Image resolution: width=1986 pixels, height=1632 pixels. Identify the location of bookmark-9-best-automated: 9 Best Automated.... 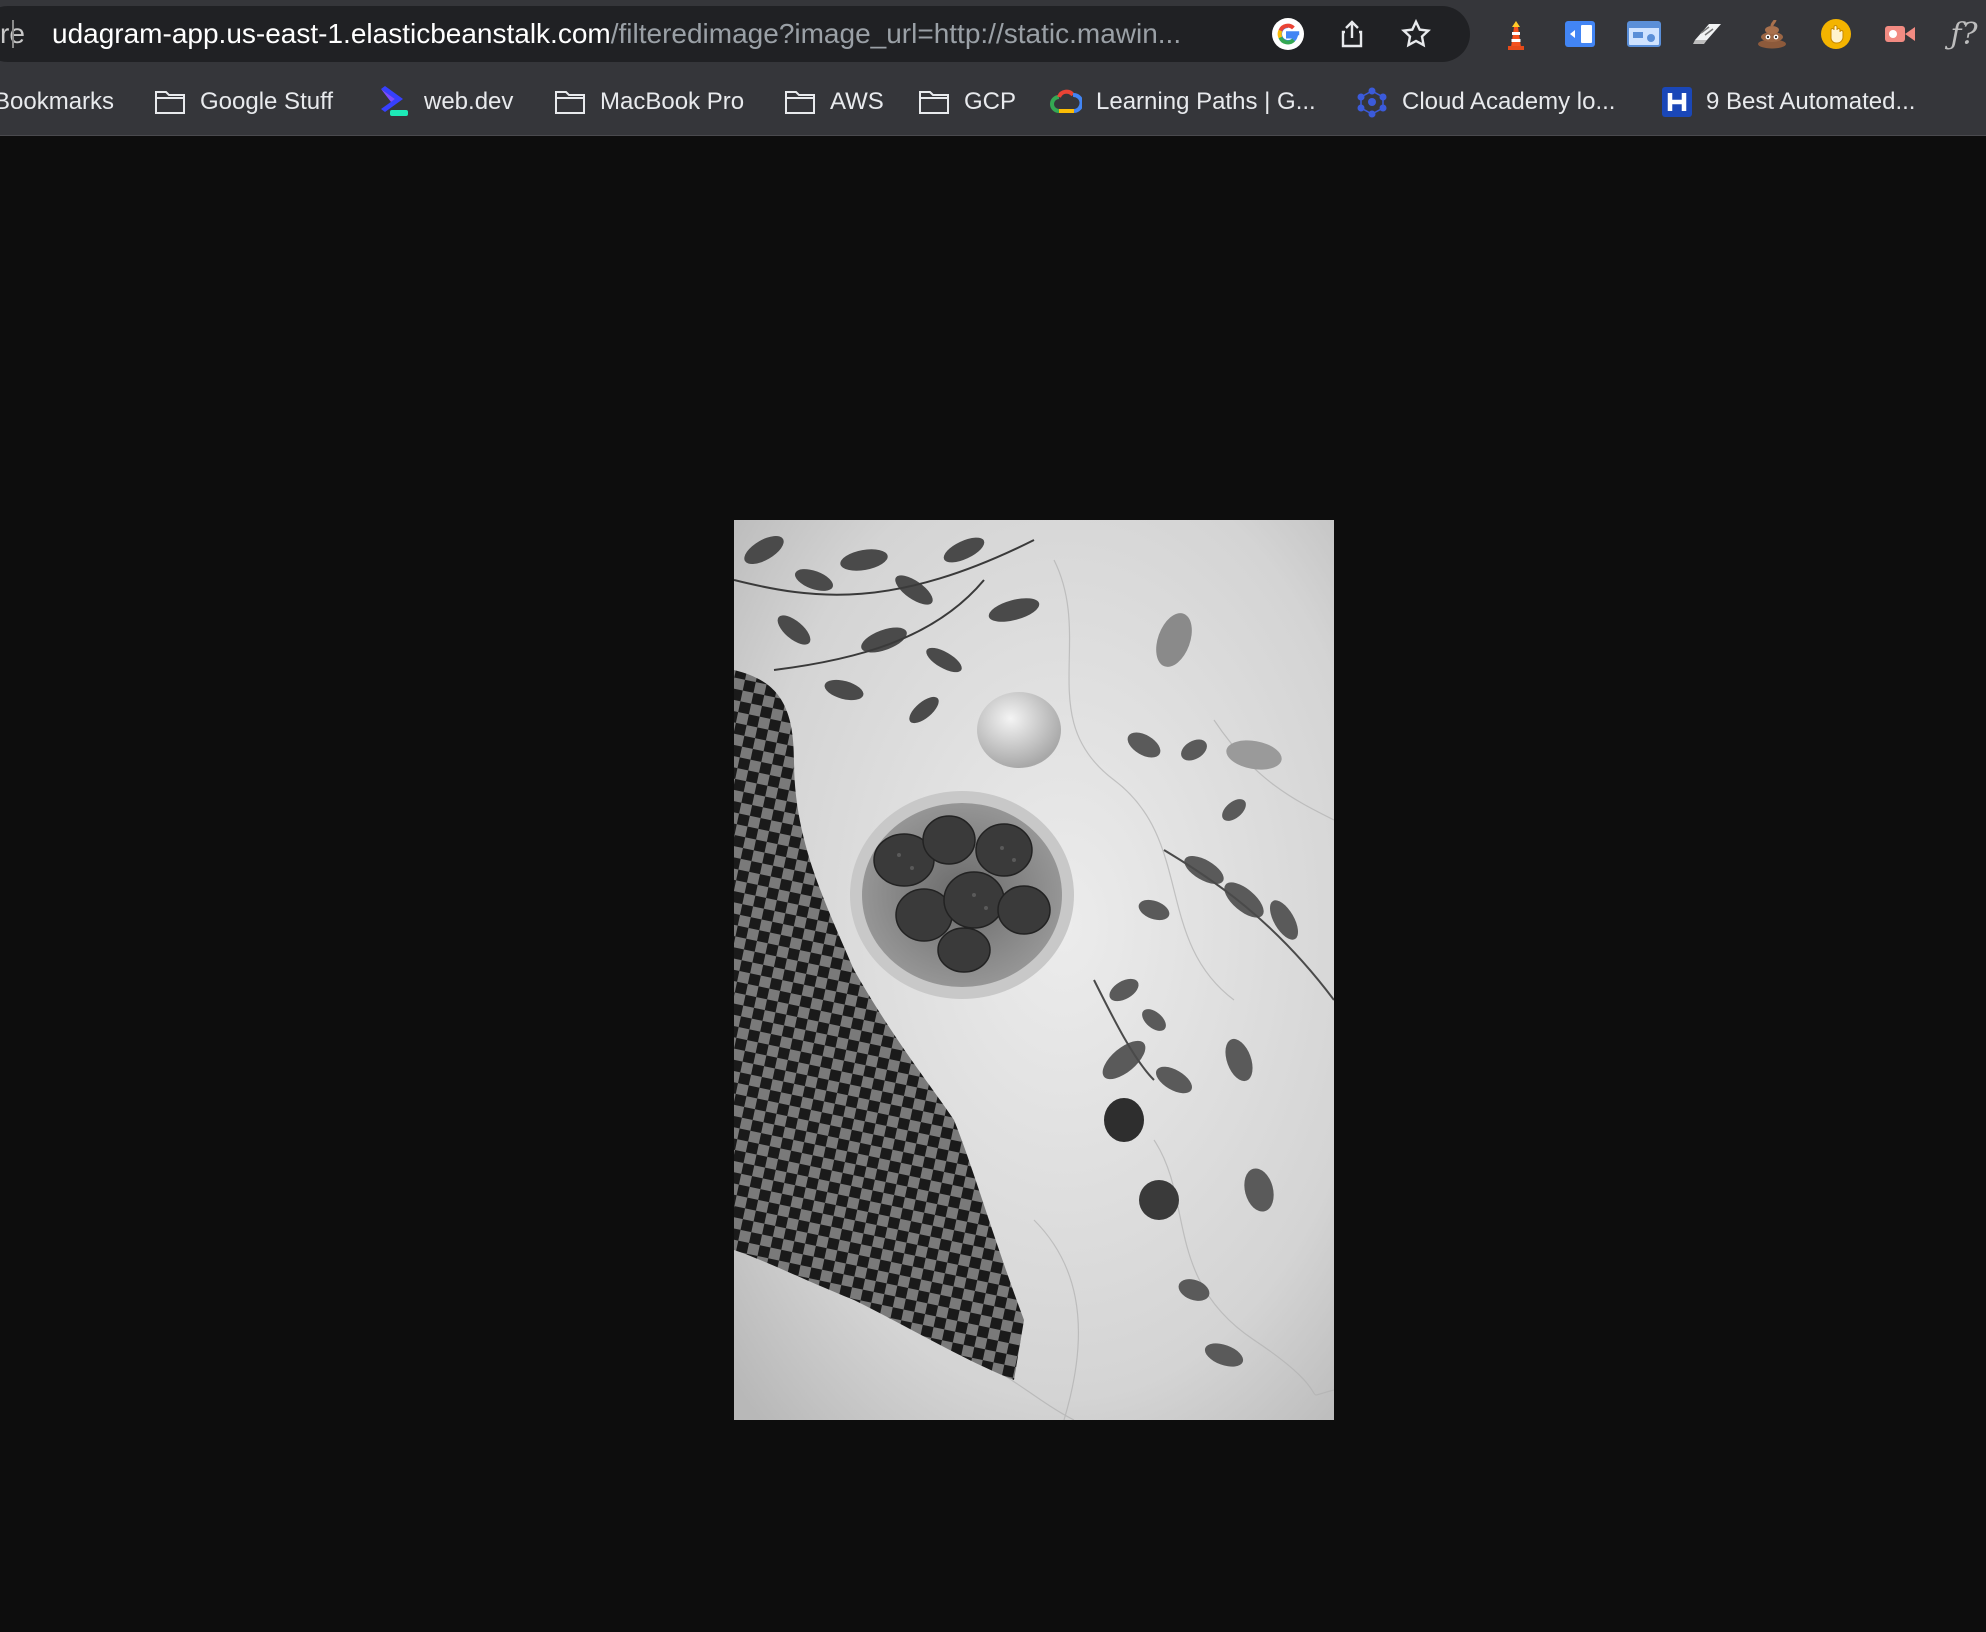
(1788, 102).